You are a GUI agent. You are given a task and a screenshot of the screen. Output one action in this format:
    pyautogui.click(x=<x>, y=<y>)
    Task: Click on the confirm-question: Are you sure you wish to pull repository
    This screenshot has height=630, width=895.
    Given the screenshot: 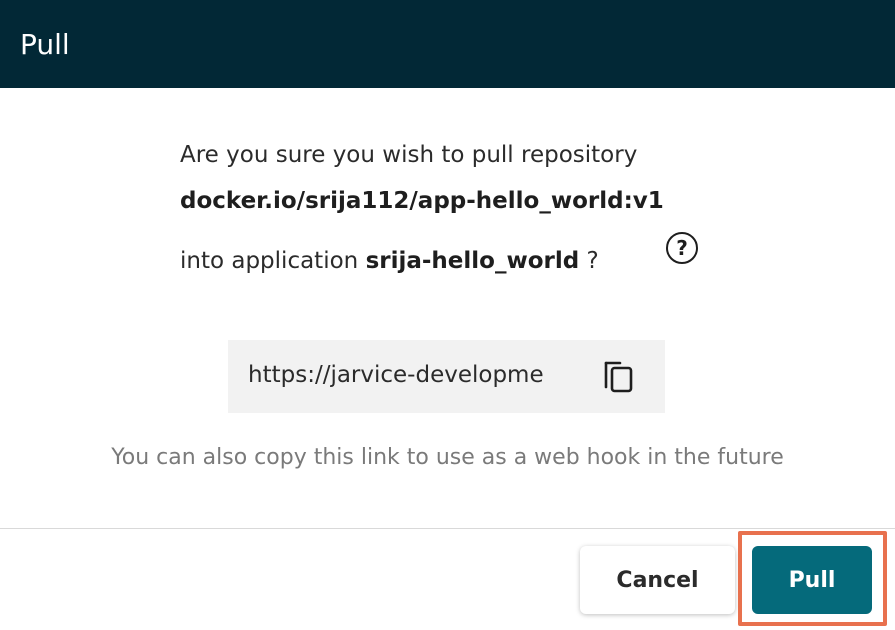 What is the action you would take?
    pyautogui.click(x=409, y=155)
    